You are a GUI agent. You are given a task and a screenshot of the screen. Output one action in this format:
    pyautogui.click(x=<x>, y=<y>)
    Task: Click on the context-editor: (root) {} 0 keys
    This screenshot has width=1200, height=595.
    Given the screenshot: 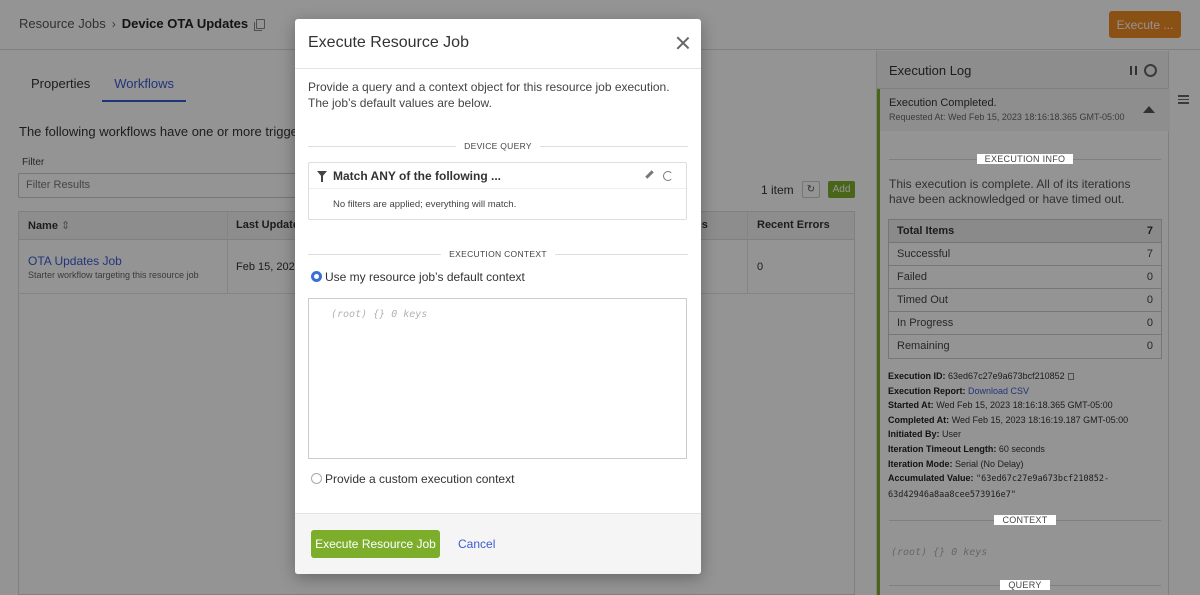 What is the action you would take?
    pyautogui.click(x=497, y=378)
    